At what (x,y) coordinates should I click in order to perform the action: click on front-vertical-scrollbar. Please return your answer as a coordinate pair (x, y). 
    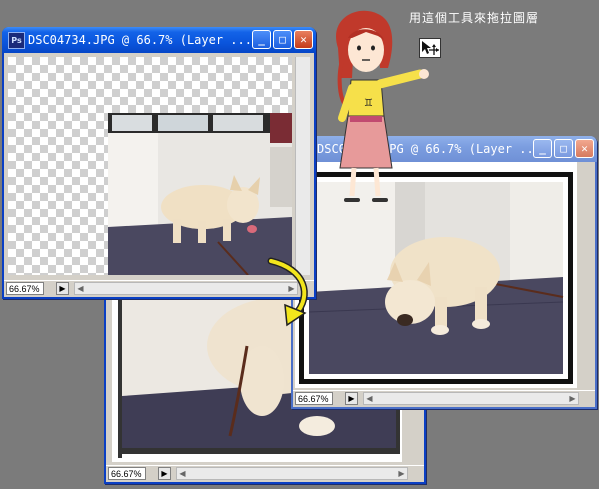
    Looking at the image, I should click on (302, 166).